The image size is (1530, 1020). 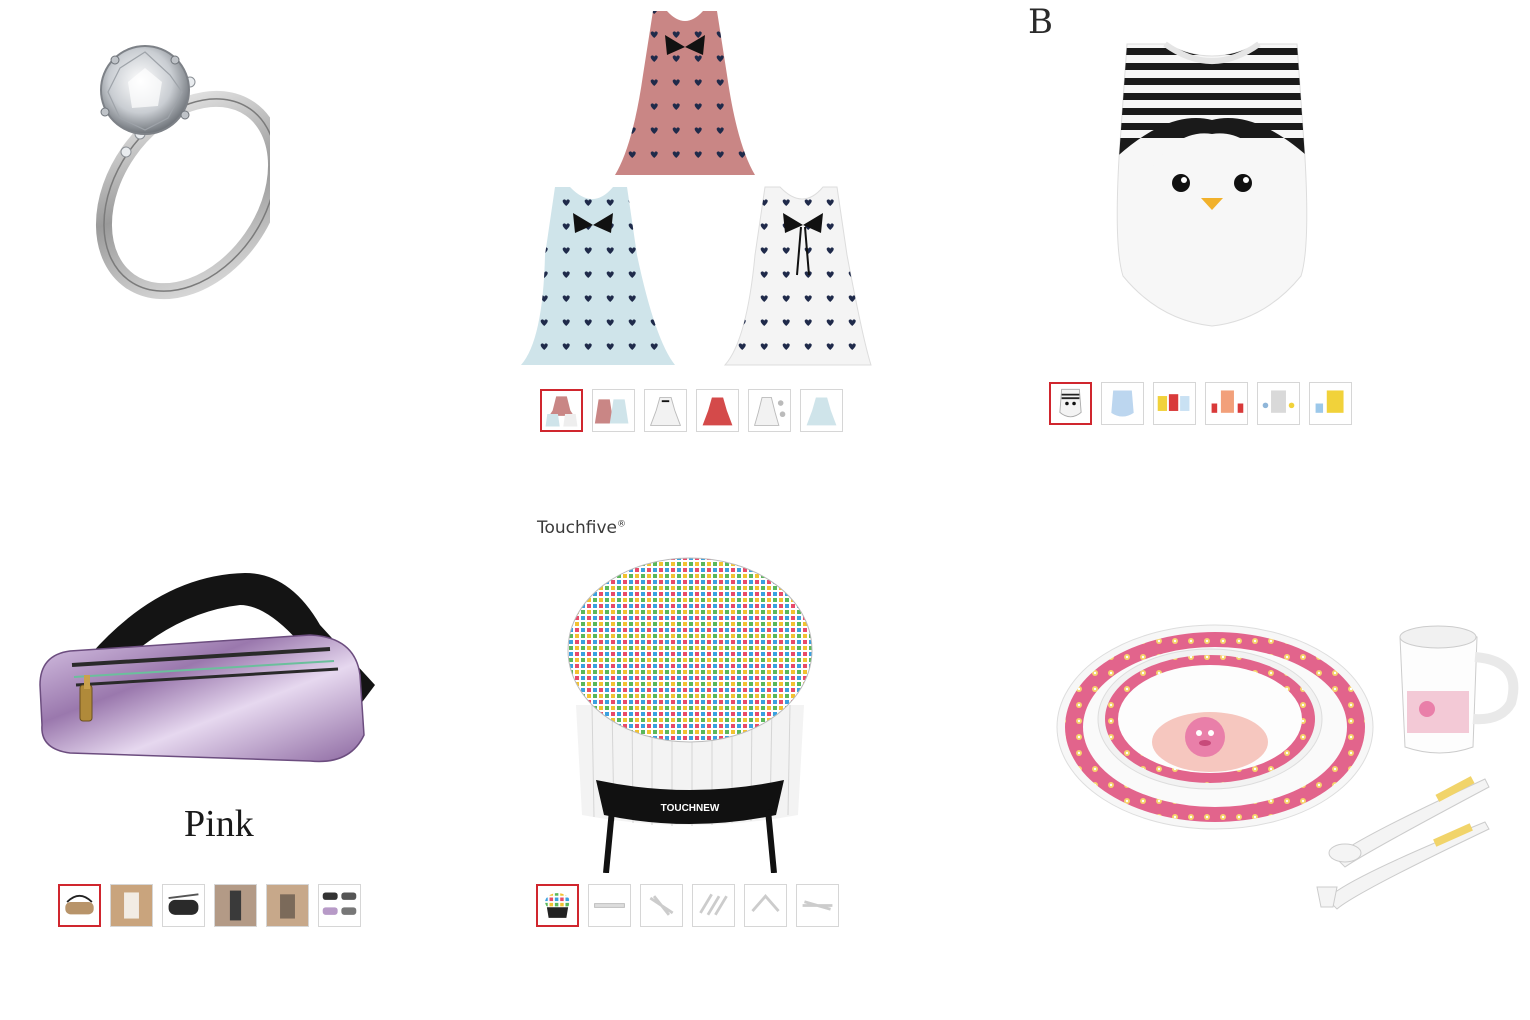 What do you see at coordinates (690, 808) in the screenshot?
I see `marker-bag-logo: TOUCHNEW` at bounding box center [690, 808].